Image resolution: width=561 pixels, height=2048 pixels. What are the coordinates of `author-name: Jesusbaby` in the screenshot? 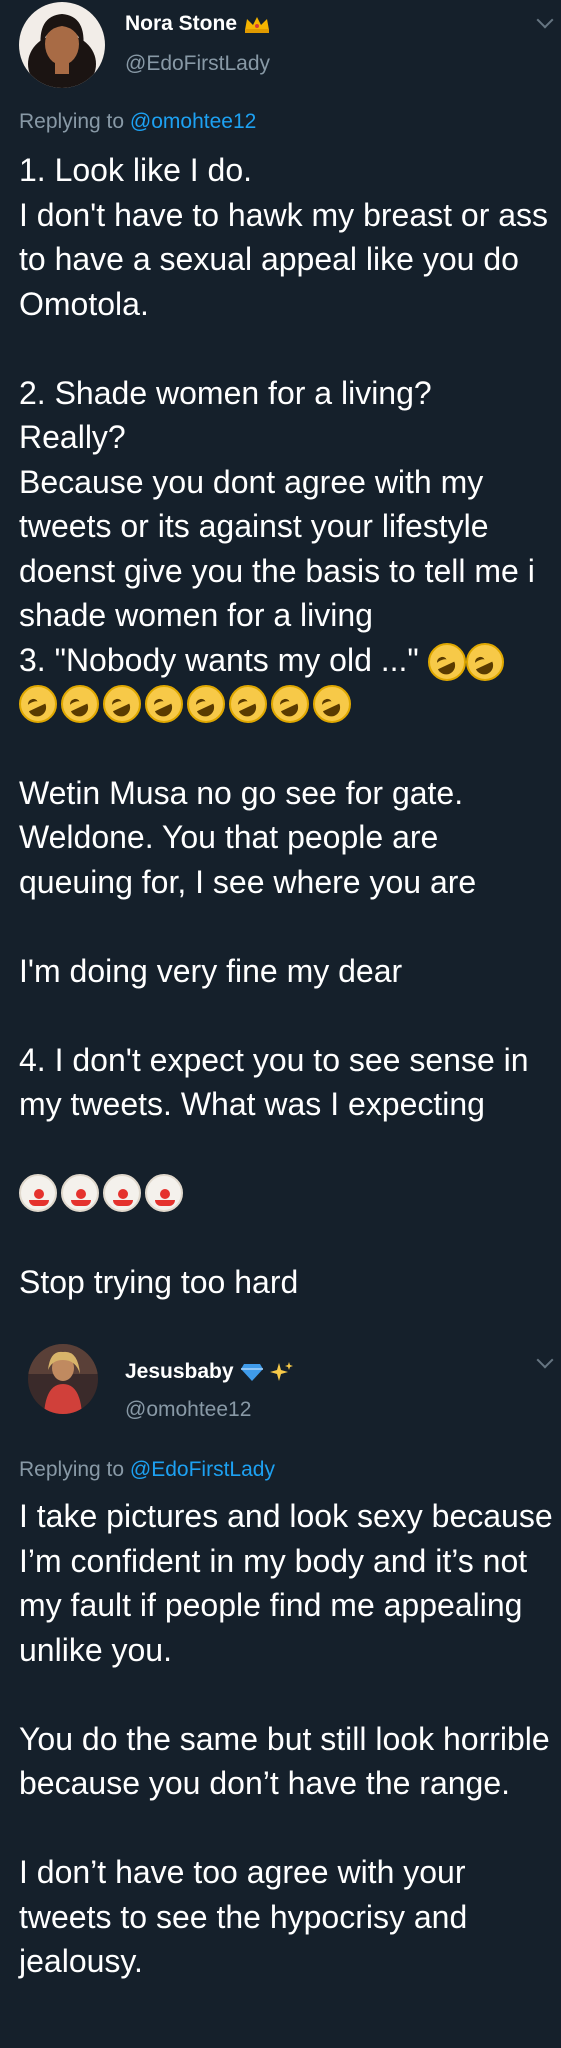 It's located at (209, 1372).